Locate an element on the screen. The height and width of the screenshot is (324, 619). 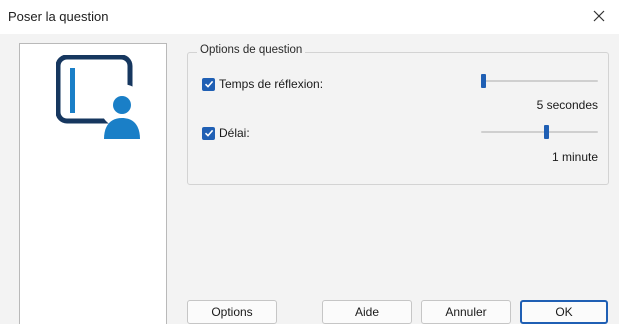
think-time-label: Temps de réflexion: is located at coordinates (271, 84).